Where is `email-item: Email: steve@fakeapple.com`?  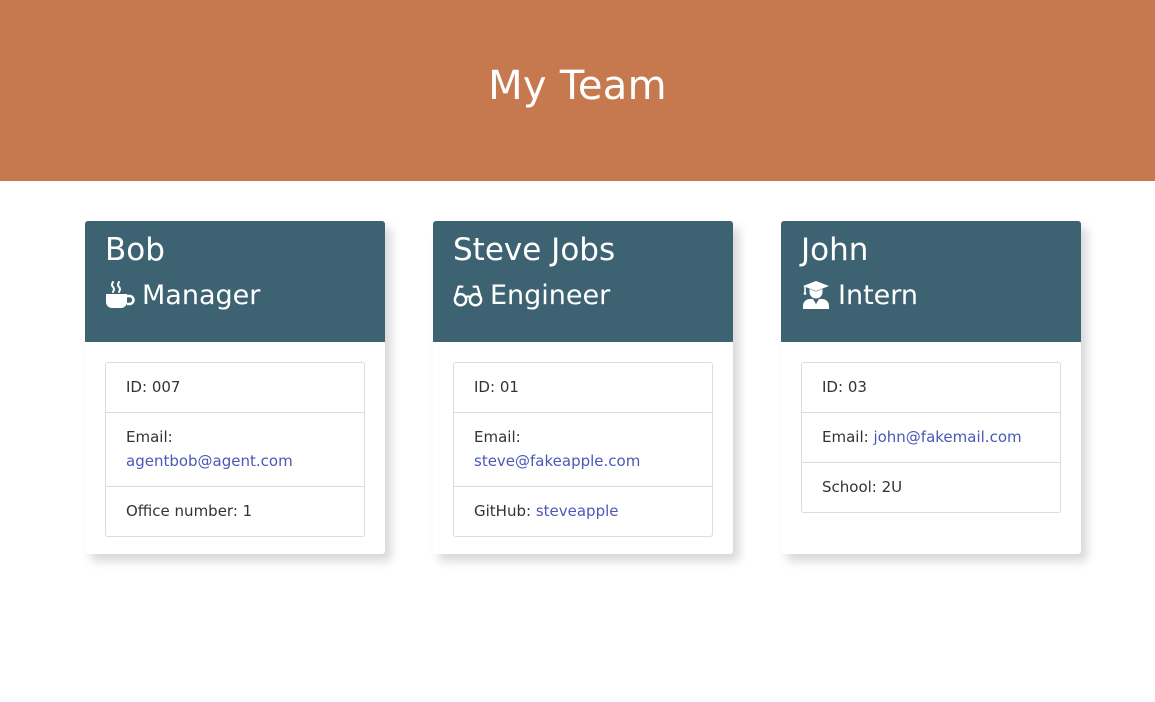
email-item: Email: steve@fakeapple.com is located at coordinates (583, 449).